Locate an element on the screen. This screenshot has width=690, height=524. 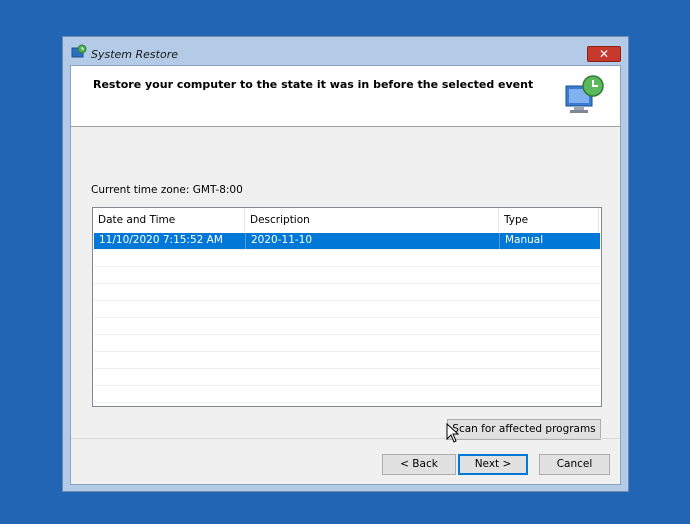
window-title: System Restore is located at coordinates (134, 54).